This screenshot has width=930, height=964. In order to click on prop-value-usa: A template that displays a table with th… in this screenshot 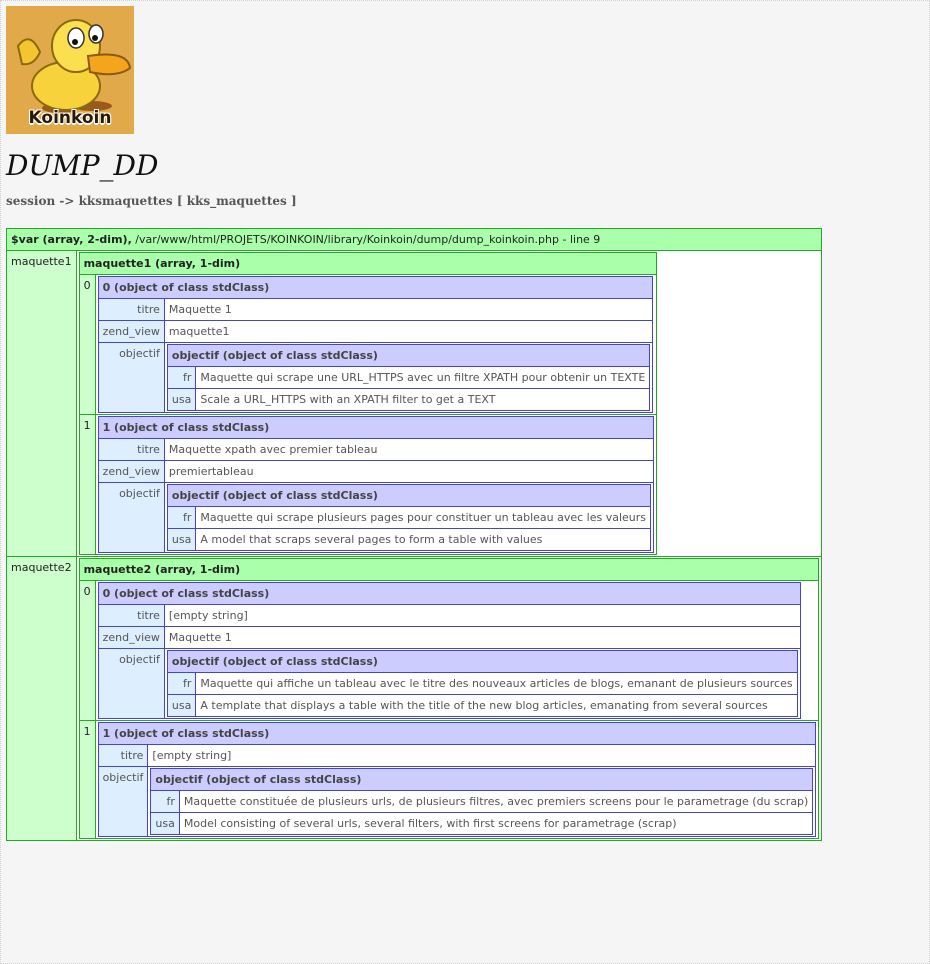, I will do `click(496, 705)`.